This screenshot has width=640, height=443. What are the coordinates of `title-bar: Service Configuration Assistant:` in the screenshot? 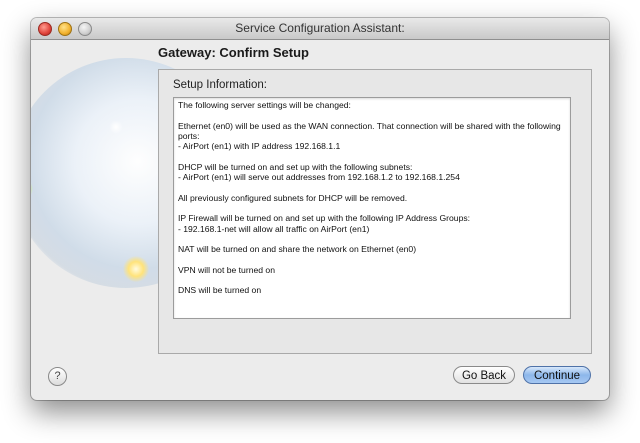 It's located at (320, 29).